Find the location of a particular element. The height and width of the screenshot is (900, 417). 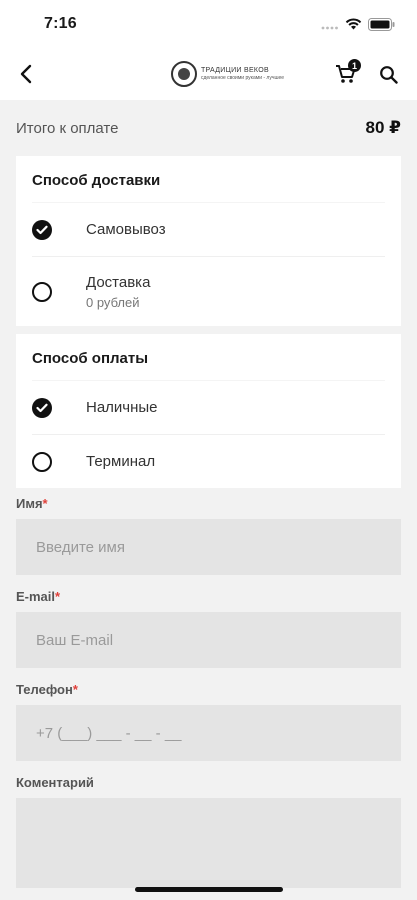

option-label: Наличные is located at coordinates (122, 407).